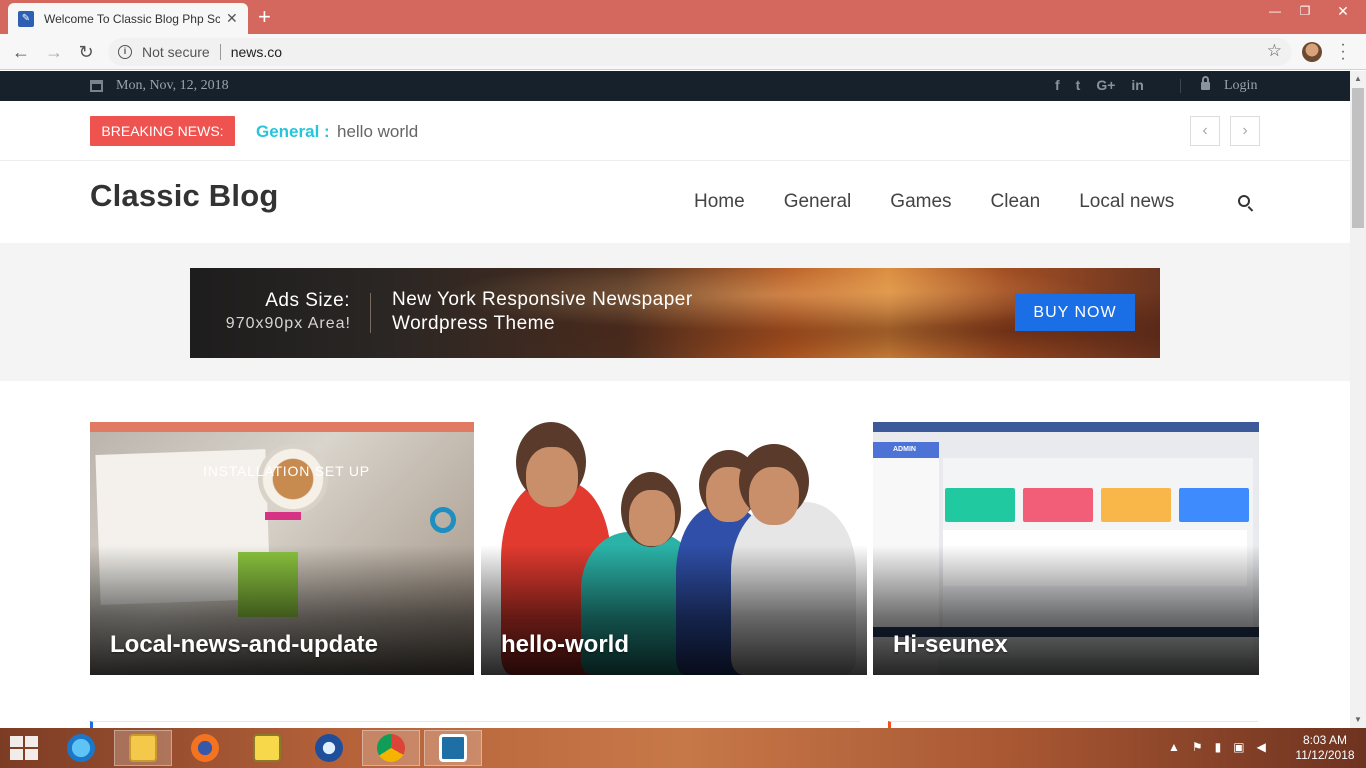 This screenshot has width=1366, height=768. What do you see at coordinates (1238, 747) in the screenshot?
I see `network-icon: ▣` at bounding box center [1238, 747].